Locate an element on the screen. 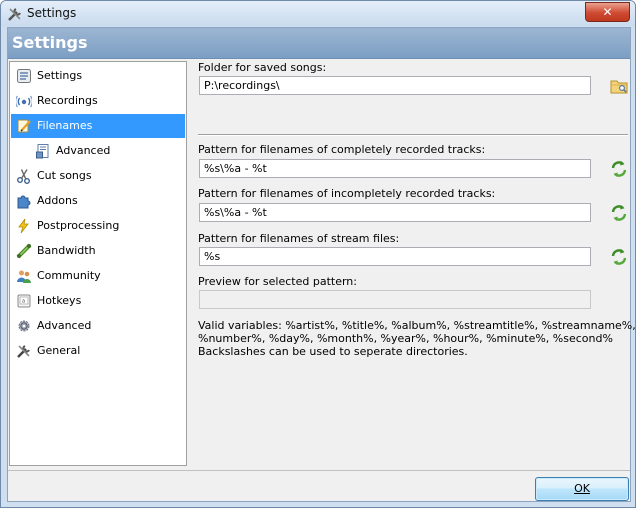 The height and width of the screenshot is (508, 636). sidebar-item-cut-songs: Cut songs is located at coordinates (98, 176).